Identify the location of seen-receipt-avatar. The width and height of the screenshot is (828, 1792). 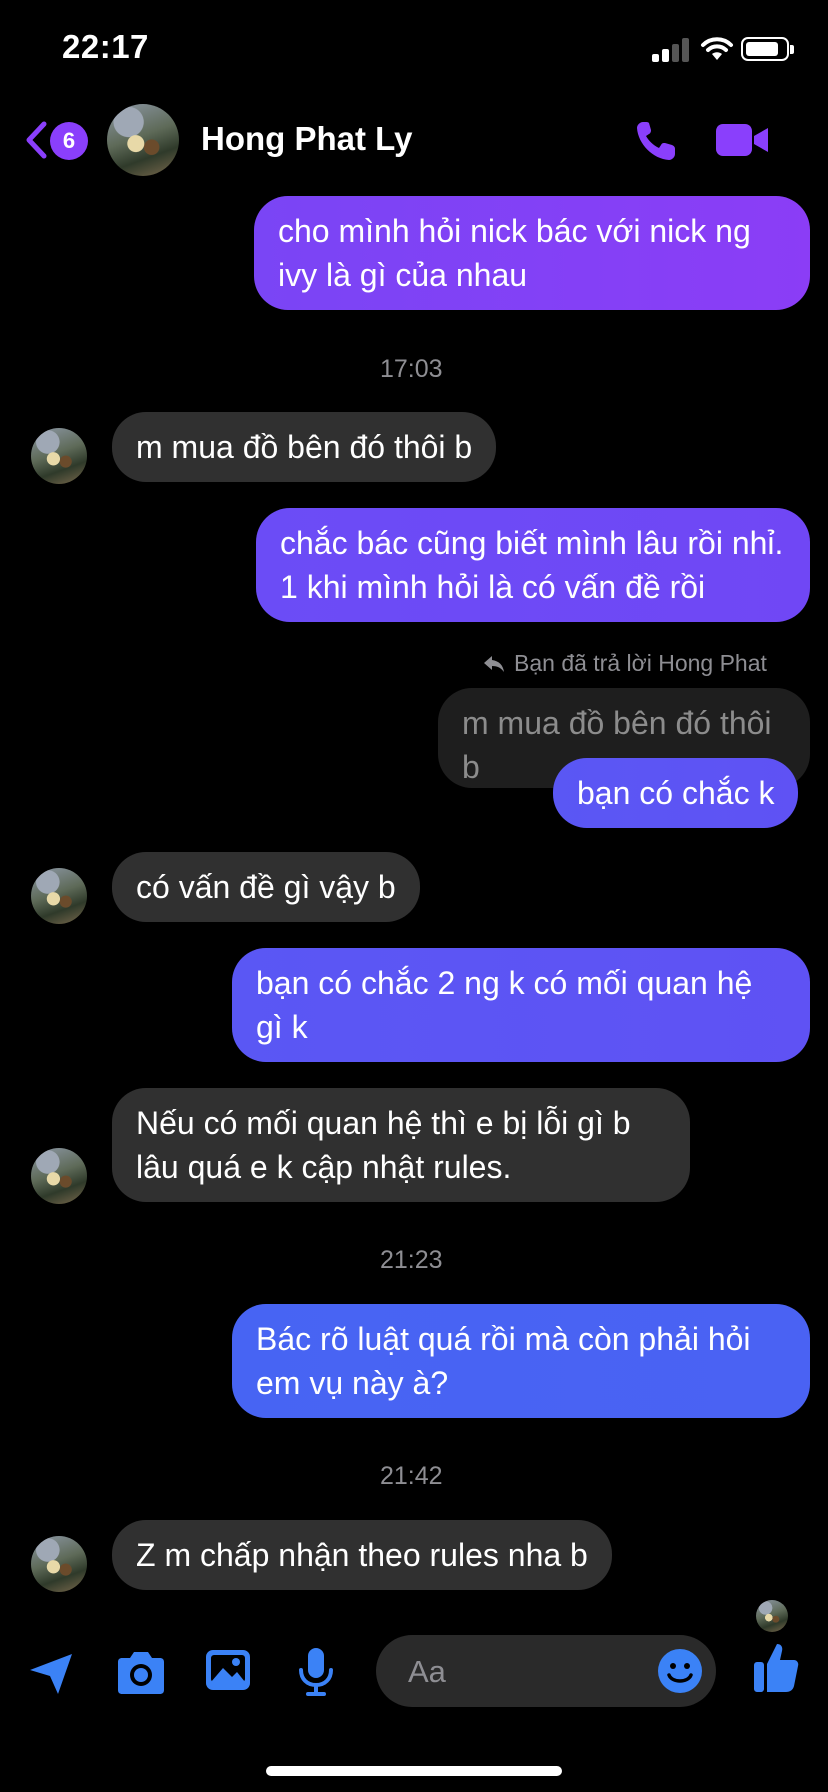
(772, 1616).